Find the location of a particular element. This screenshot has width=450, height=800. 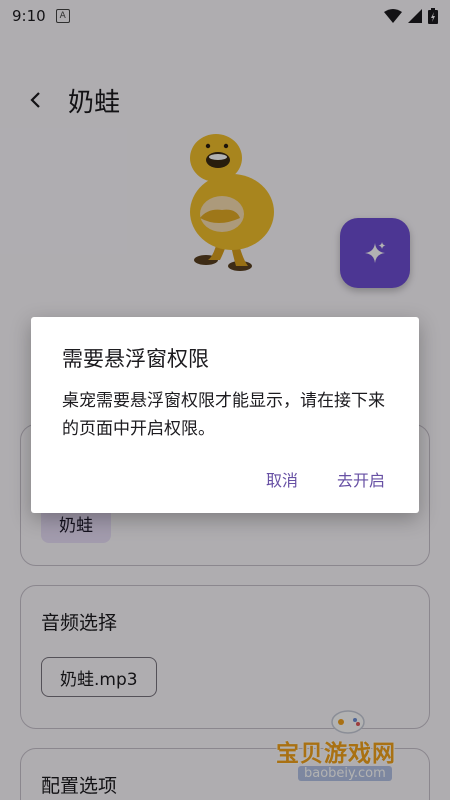

dialog-title: 需要悬浮窗权限 is located at coordinates (135, 359).